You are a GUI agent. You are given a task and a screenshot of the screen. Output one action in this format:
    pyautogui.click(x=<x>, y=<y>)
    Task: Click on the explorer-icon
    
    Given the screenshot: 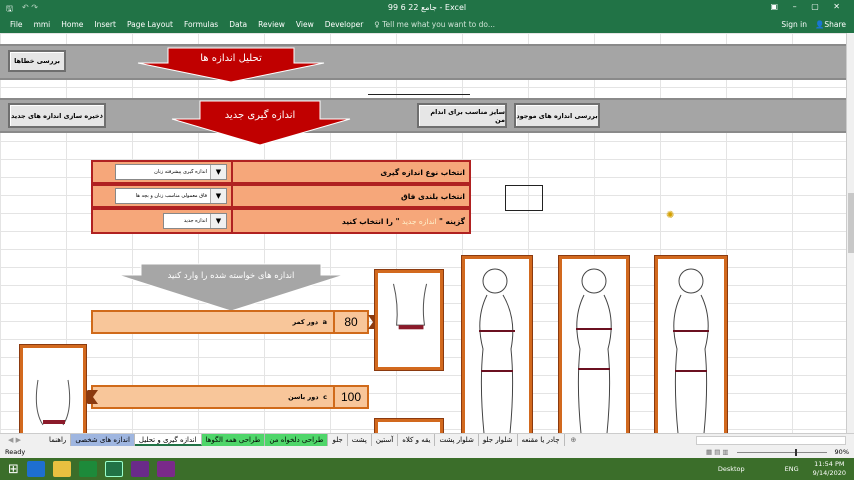 What is the action you would take?
    pyautogui.click(x=61, y=469)
    